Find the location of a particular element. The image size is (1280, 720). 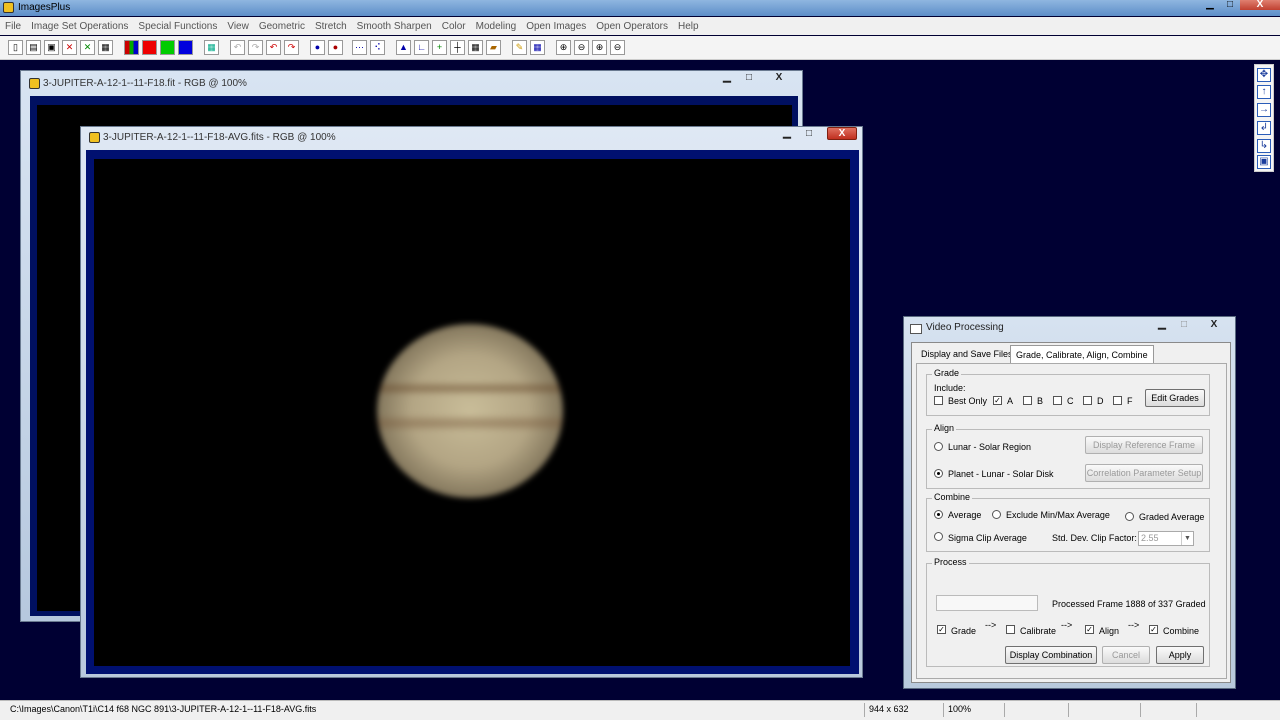

save-icon: ▣ is located at coordinates (51, 47).